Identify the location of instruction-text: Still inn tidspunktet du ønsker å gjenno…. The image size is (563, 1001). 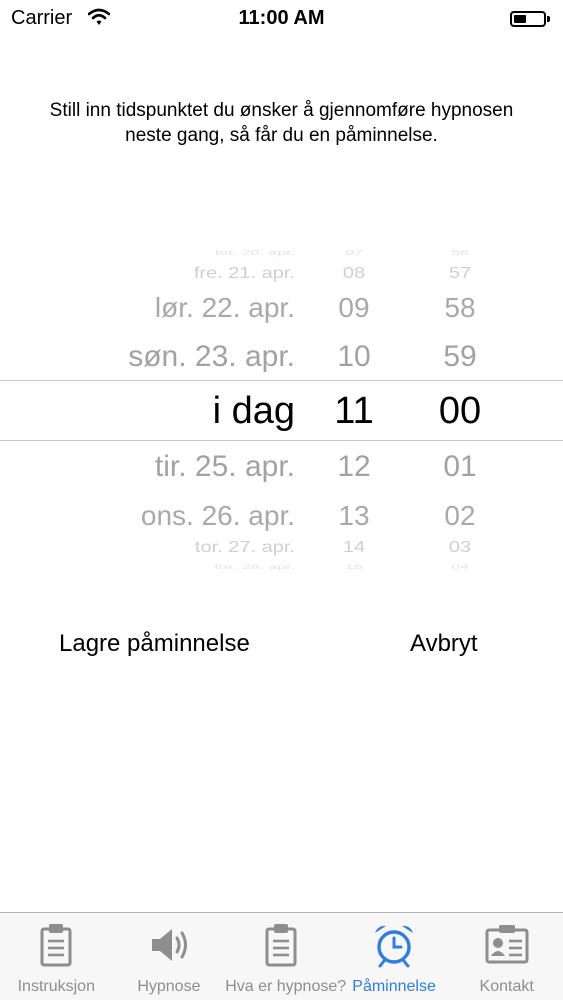
(281, 123).